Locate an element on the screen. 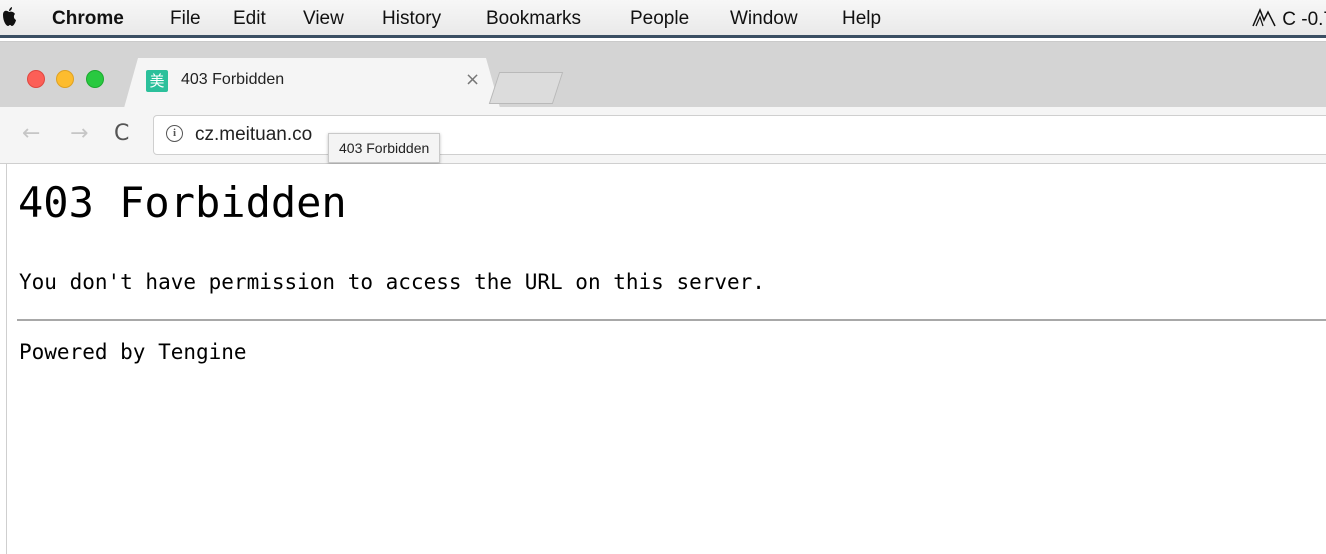  server-footer: Powered by Tengine is located at coordinates (133, 352).